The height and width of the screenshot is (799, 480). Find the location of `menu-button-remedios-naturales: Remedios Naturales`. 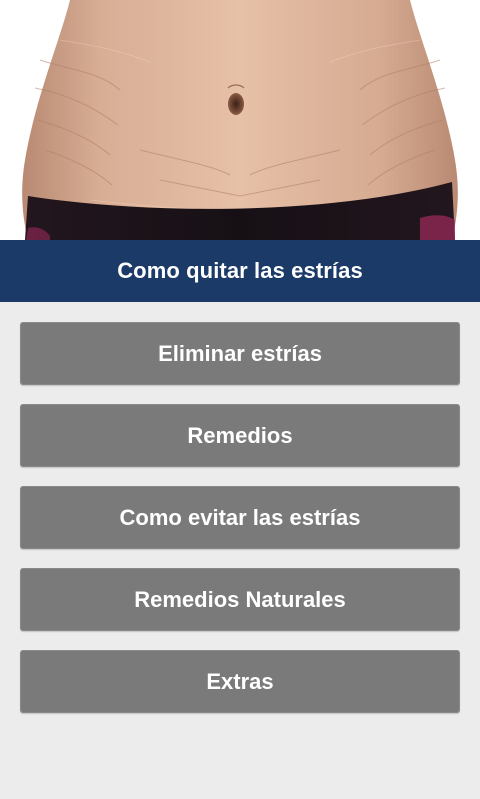

menu-button-remedios-naturales: Remedios Naturales is located at coordinates (240, 599).